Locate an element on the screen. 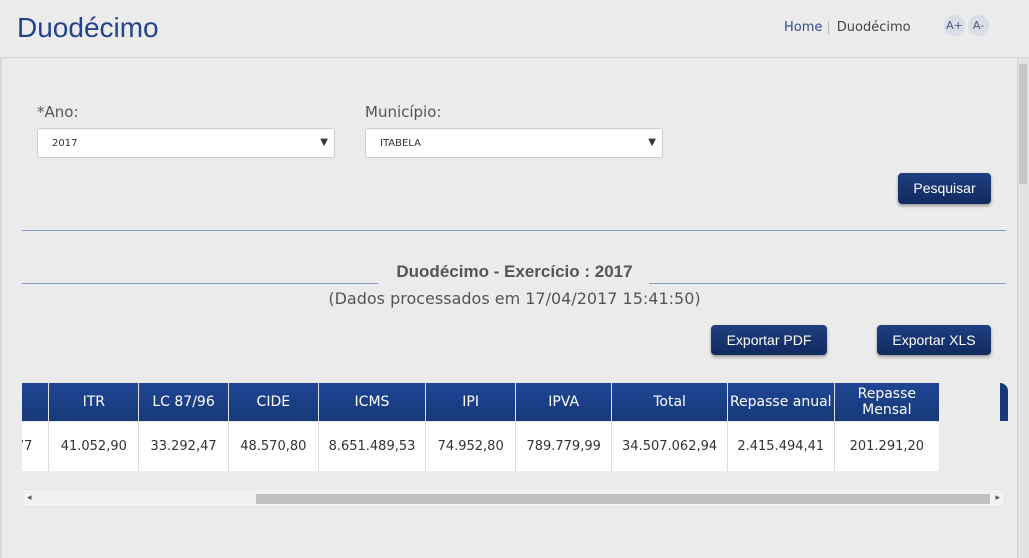 Image resolution: width=1029 pixels, height=558 pixels. table-cell: 33.292,47 is located at coordinates (183, 445).